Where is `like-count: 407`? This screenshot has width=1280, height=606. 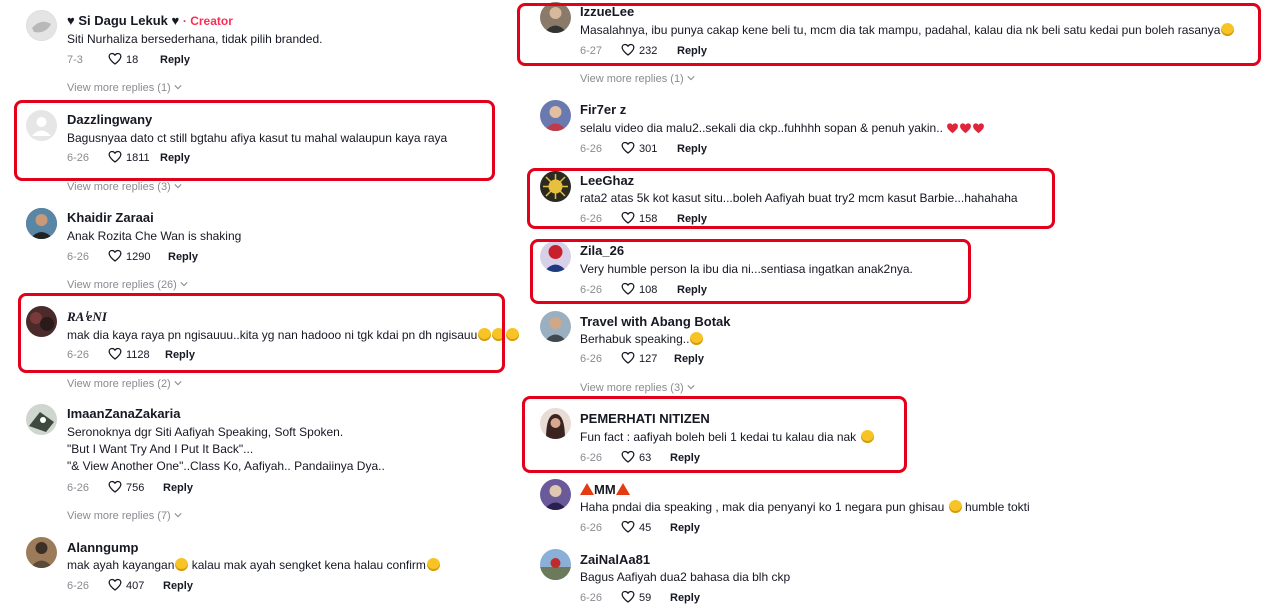 like-count: 407 is located at coordinates (135, 586).